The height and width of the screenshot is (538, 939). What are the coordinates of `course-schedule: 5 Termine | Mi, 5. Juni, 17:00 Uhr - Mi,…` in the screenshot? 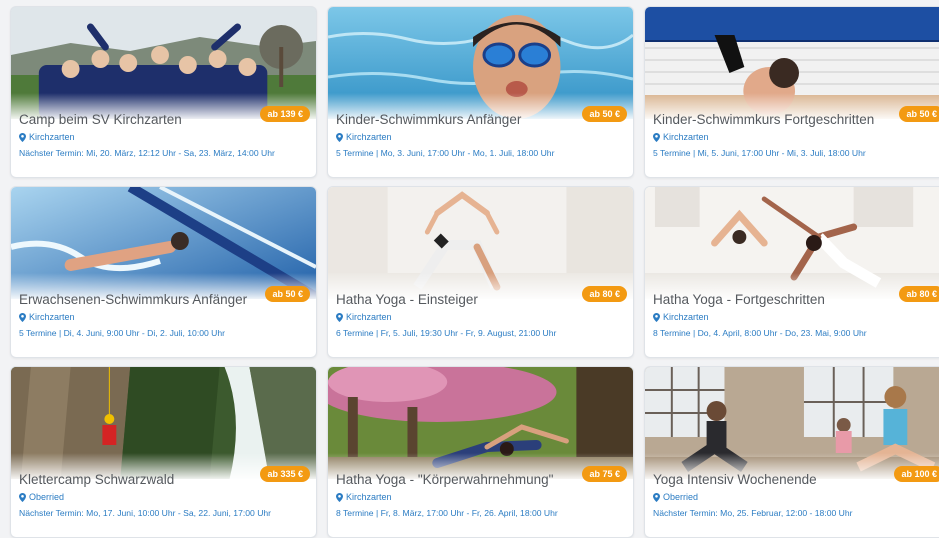 It's located at (759, 153).